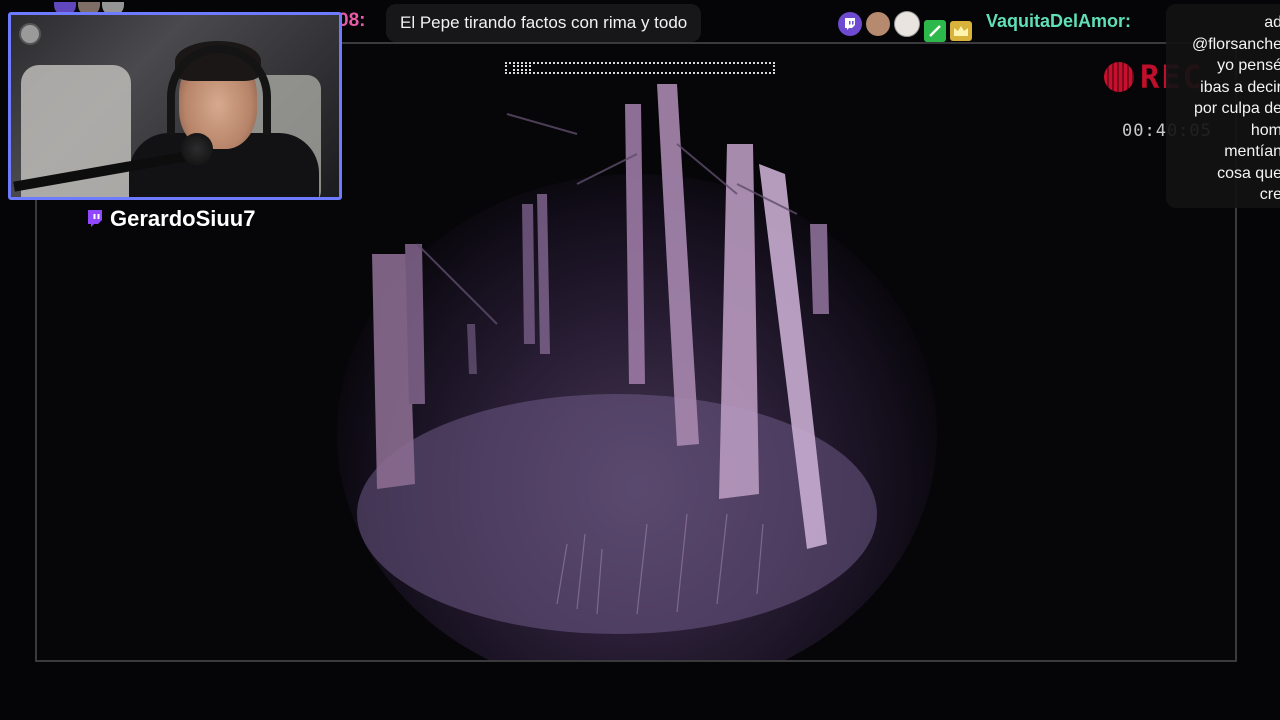 This screenshot has height=720, width=1280. Describe the element at coordinates (1240, 87) in the screenshot. I see `chat-line: ibas a decir` at that location.